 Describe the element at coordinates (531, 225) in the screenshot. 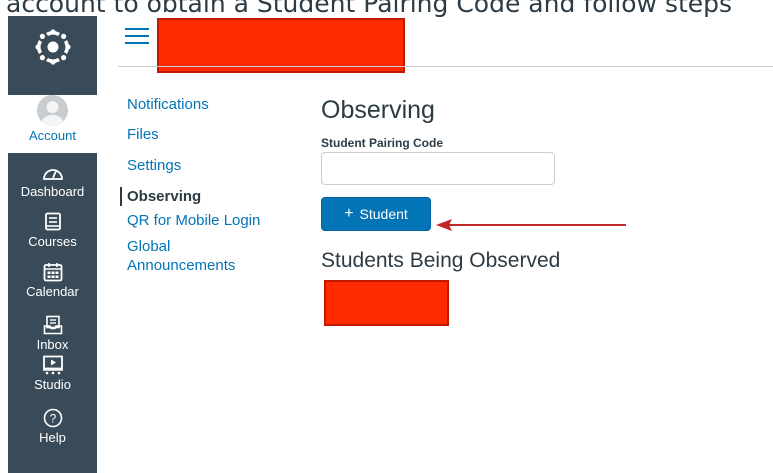

I see `annotation-arrow` at that location.